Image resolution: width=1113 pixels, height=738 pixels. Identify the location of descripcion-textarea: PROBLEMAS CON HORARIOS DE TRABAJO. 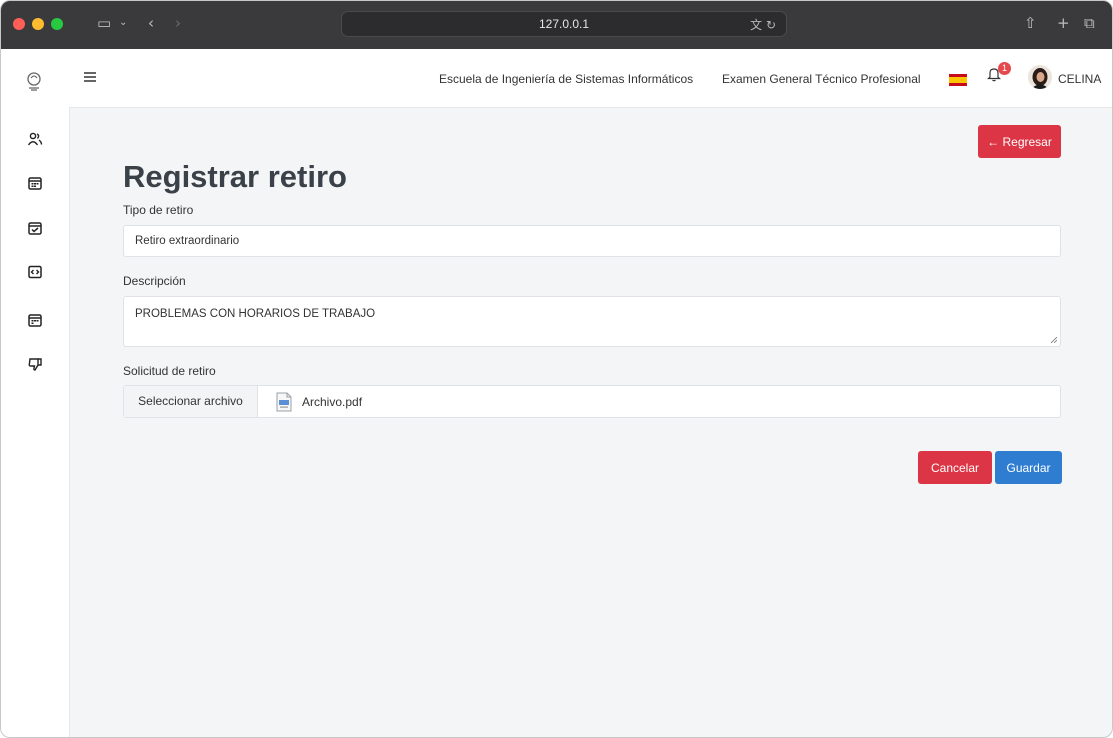
(592, 321).